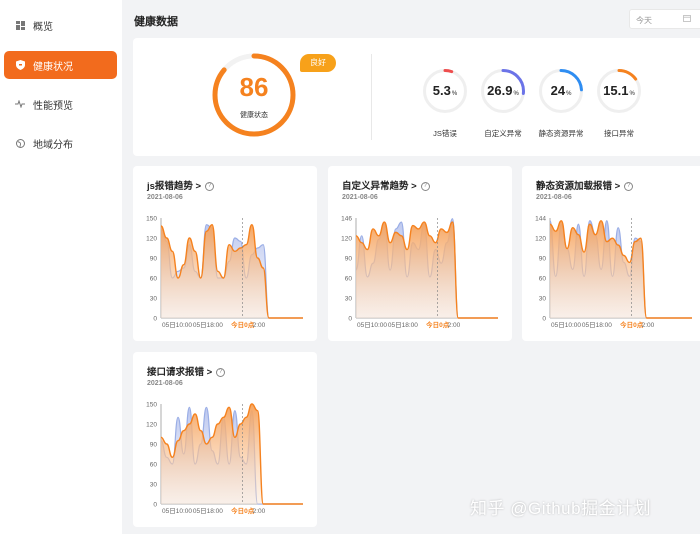 The image size is (700, 534). What do you see at coordinates (20, 65) in the screenshot?
I see `shield-icon` at bounding box center [20, 65].